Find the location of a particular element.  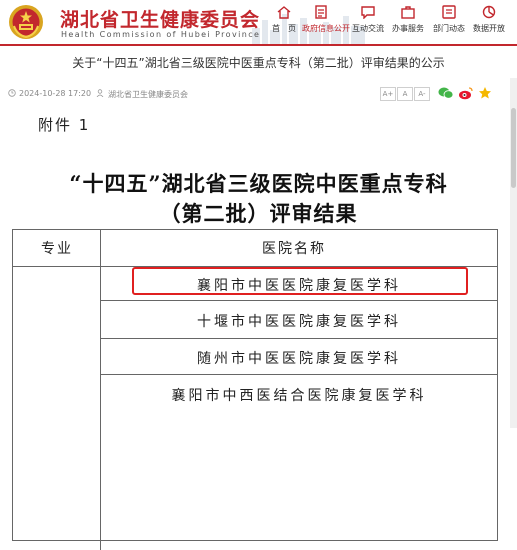

table-row-hospital: 随州市中医医院康复医学科 is located at coordinates (299, 359).